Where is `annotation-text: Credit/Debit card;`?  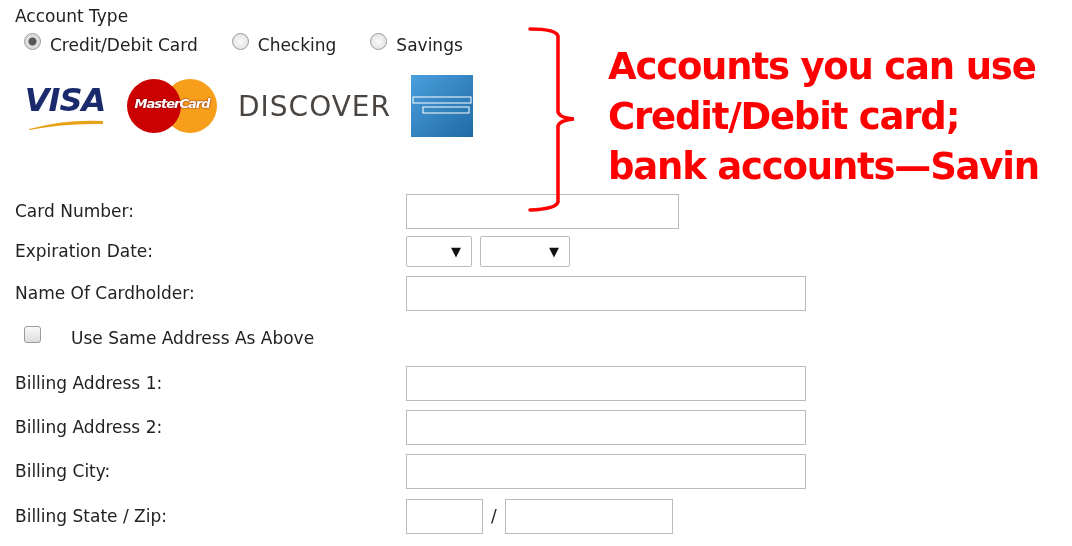
annotation-text: Credit/Debit card; is located at coordinates (784, 117).